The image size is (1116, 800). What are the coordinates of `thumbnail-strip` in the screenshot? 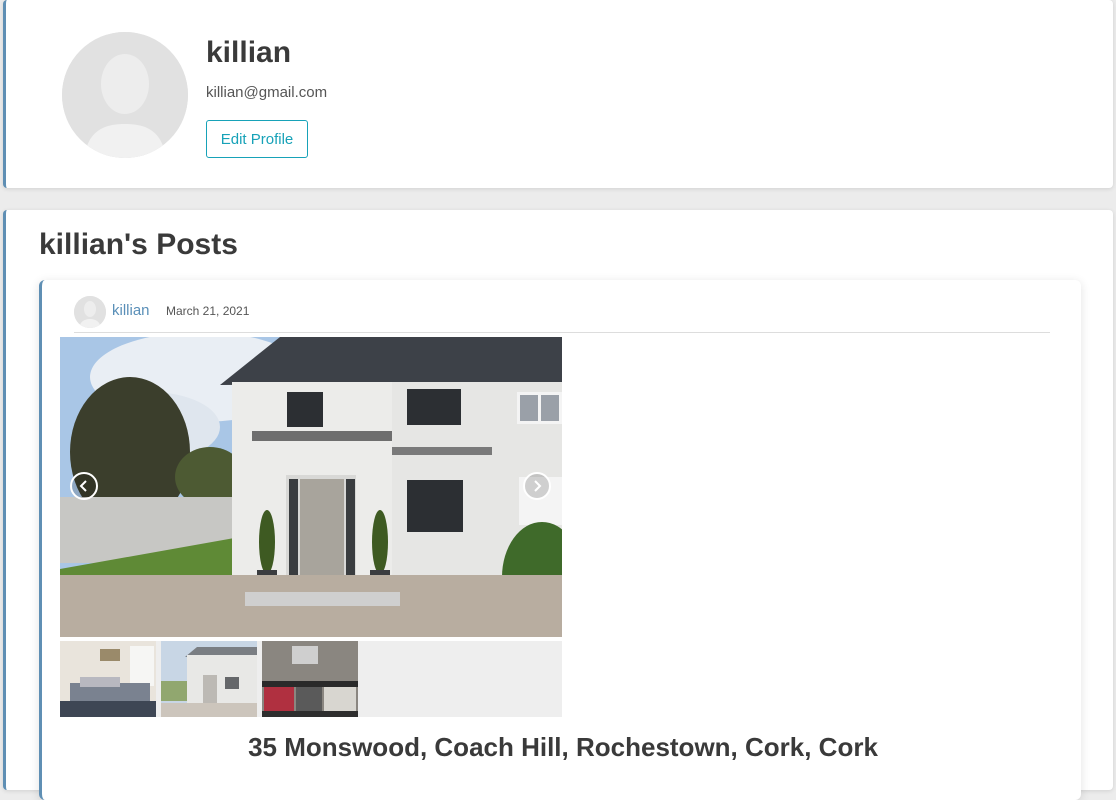 It's located at (311, 679).